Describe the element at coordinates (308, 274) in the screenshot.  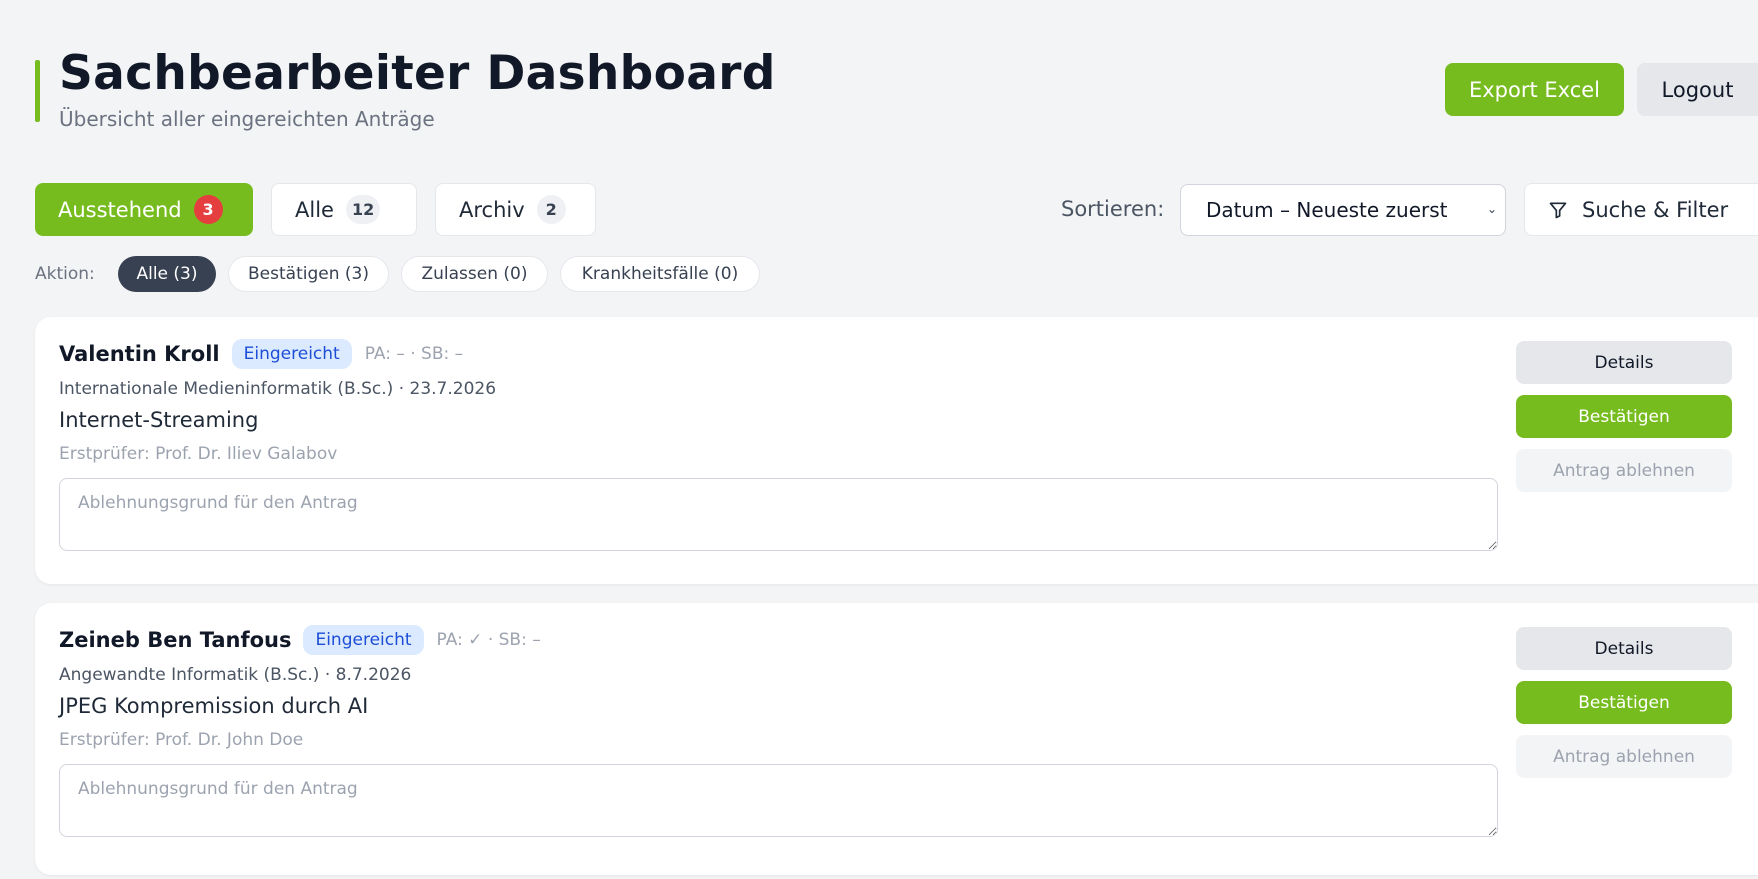
I see `action-pill-confirm: Bestätigen (3)` at that location.